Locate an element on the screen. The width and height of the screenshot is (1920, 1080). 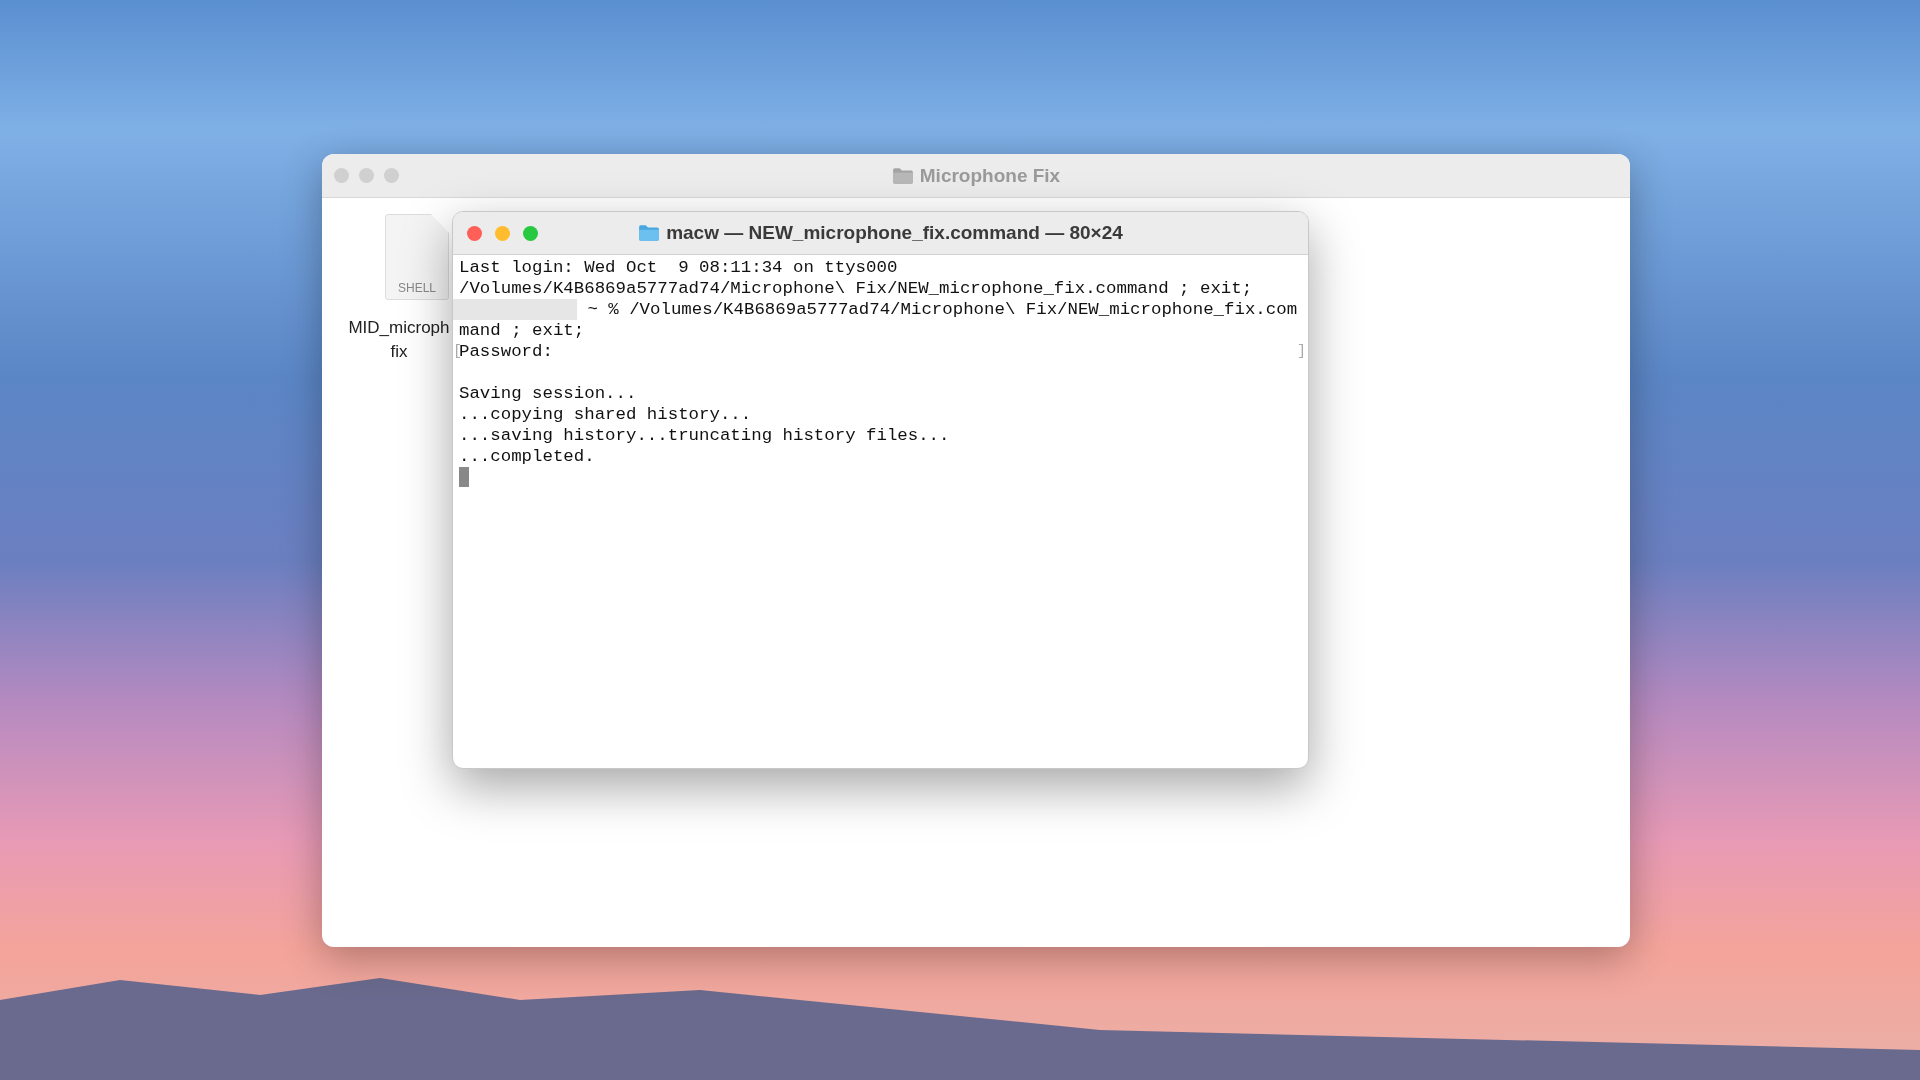
text-cursor is located at coordinates (464, 477).